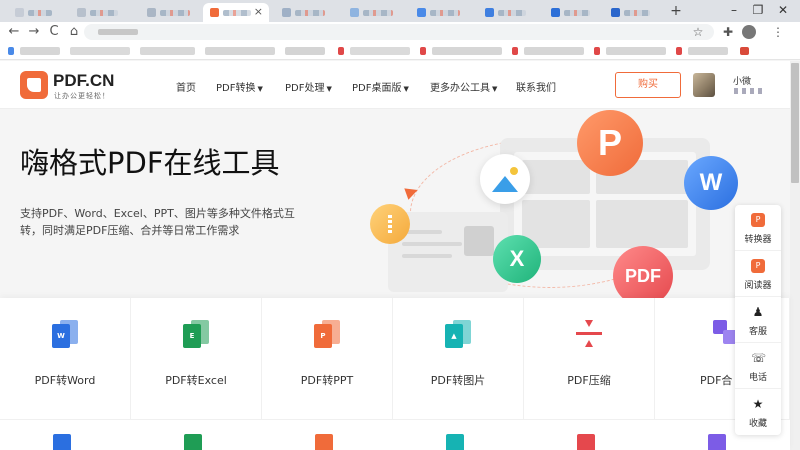 The width and height of the screenshot is (800, 450). I want to click on tool-card-pdf-to-excel: E PDF转Excel, so click(196, 359).